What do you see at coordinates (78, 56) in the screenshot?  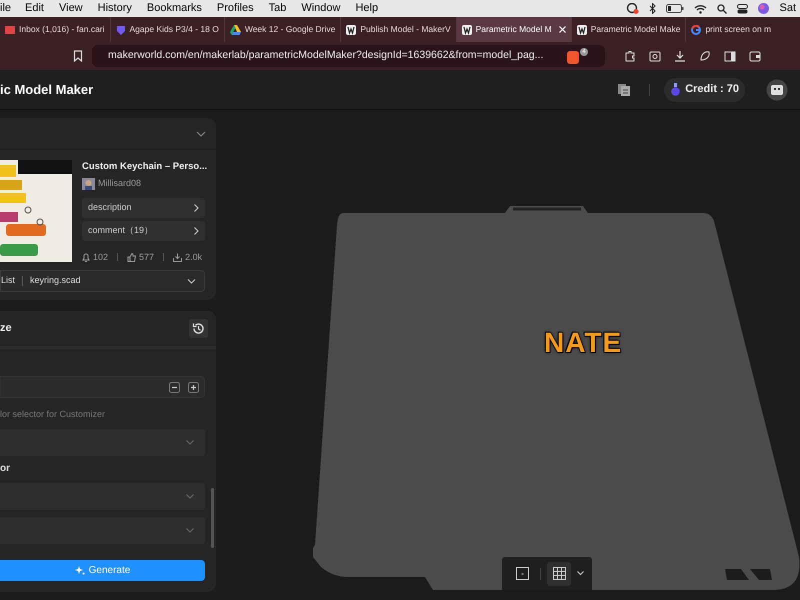 I see `bookmark-icon` at bounding box center [78, 56].